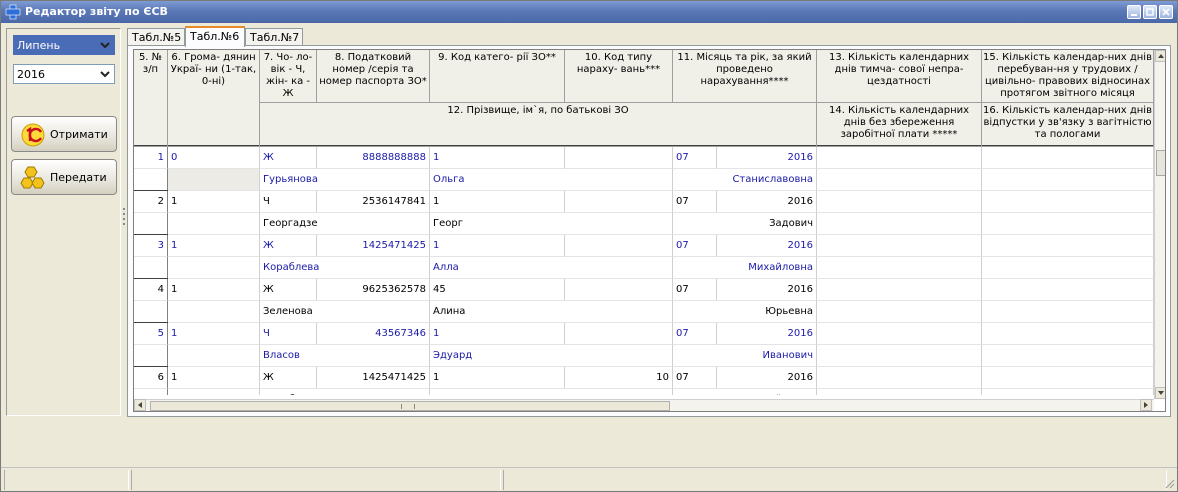 The width and height of the screenshot is (1178, 492). What do you see at coordinates (1166, 12) in the screenshot?
I see `close-button` at bounding box center [1166, 12].